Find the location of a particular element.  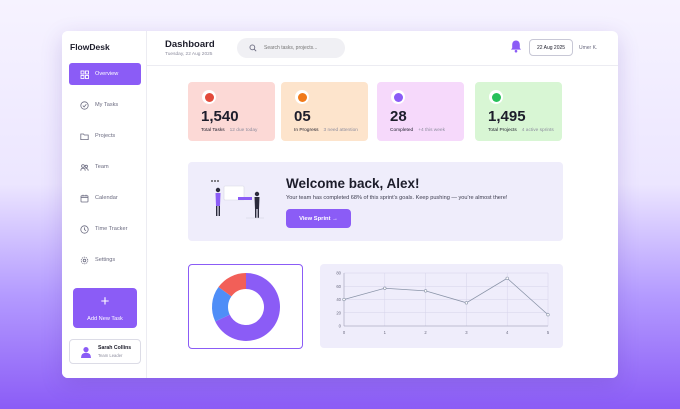

stat-label: Completed is located at coordinates (402, 130).